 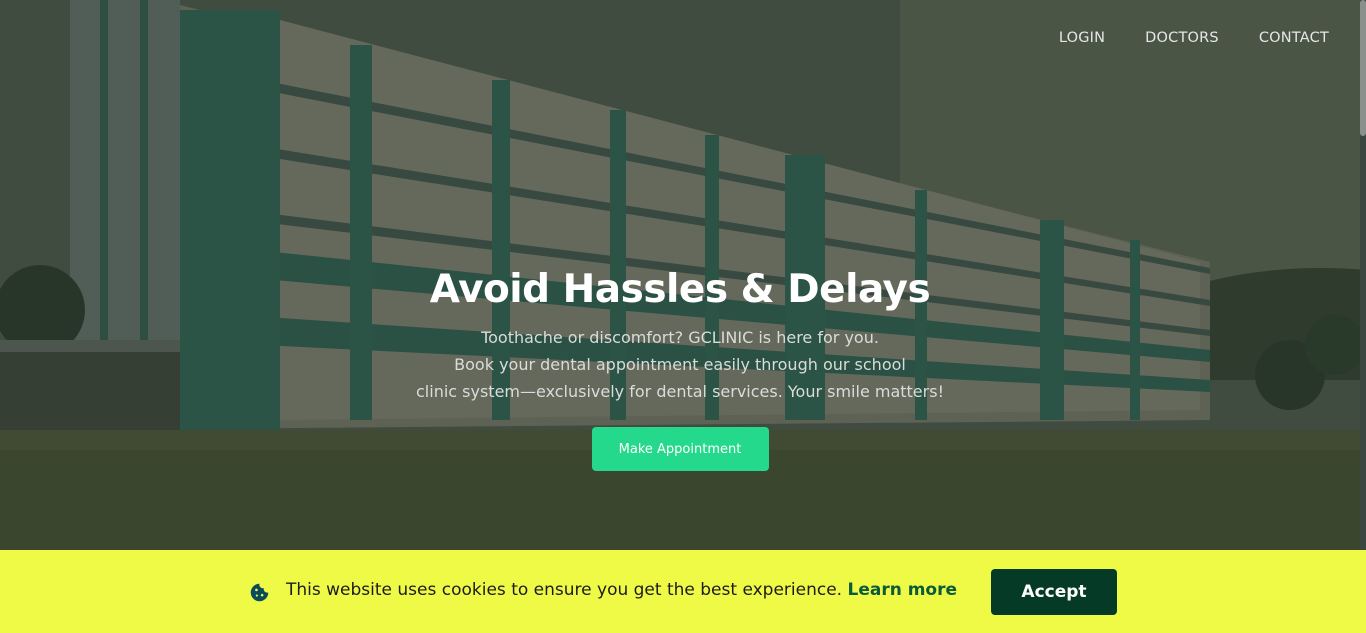 I want to click on scrollbar-thumb, so click(x=1363, y=68).